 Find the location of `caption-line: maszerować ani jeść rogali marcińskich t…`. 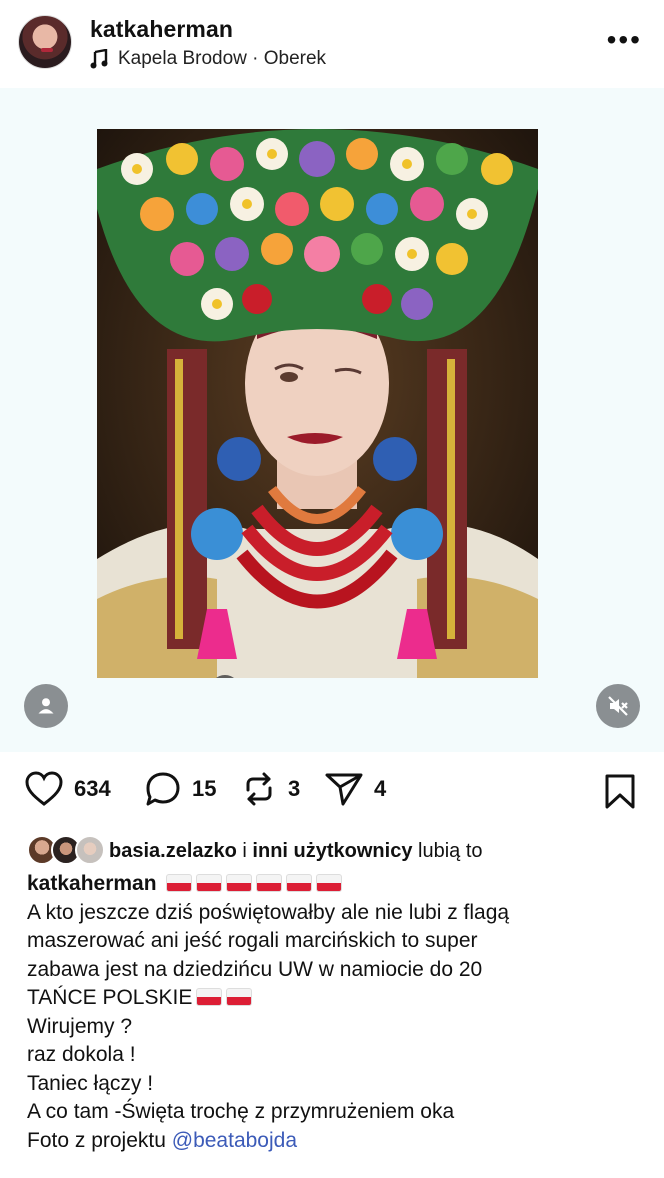

caption-line: maszerować ani jeść rogali marcińskich t… is located at coordinates (252, 940).